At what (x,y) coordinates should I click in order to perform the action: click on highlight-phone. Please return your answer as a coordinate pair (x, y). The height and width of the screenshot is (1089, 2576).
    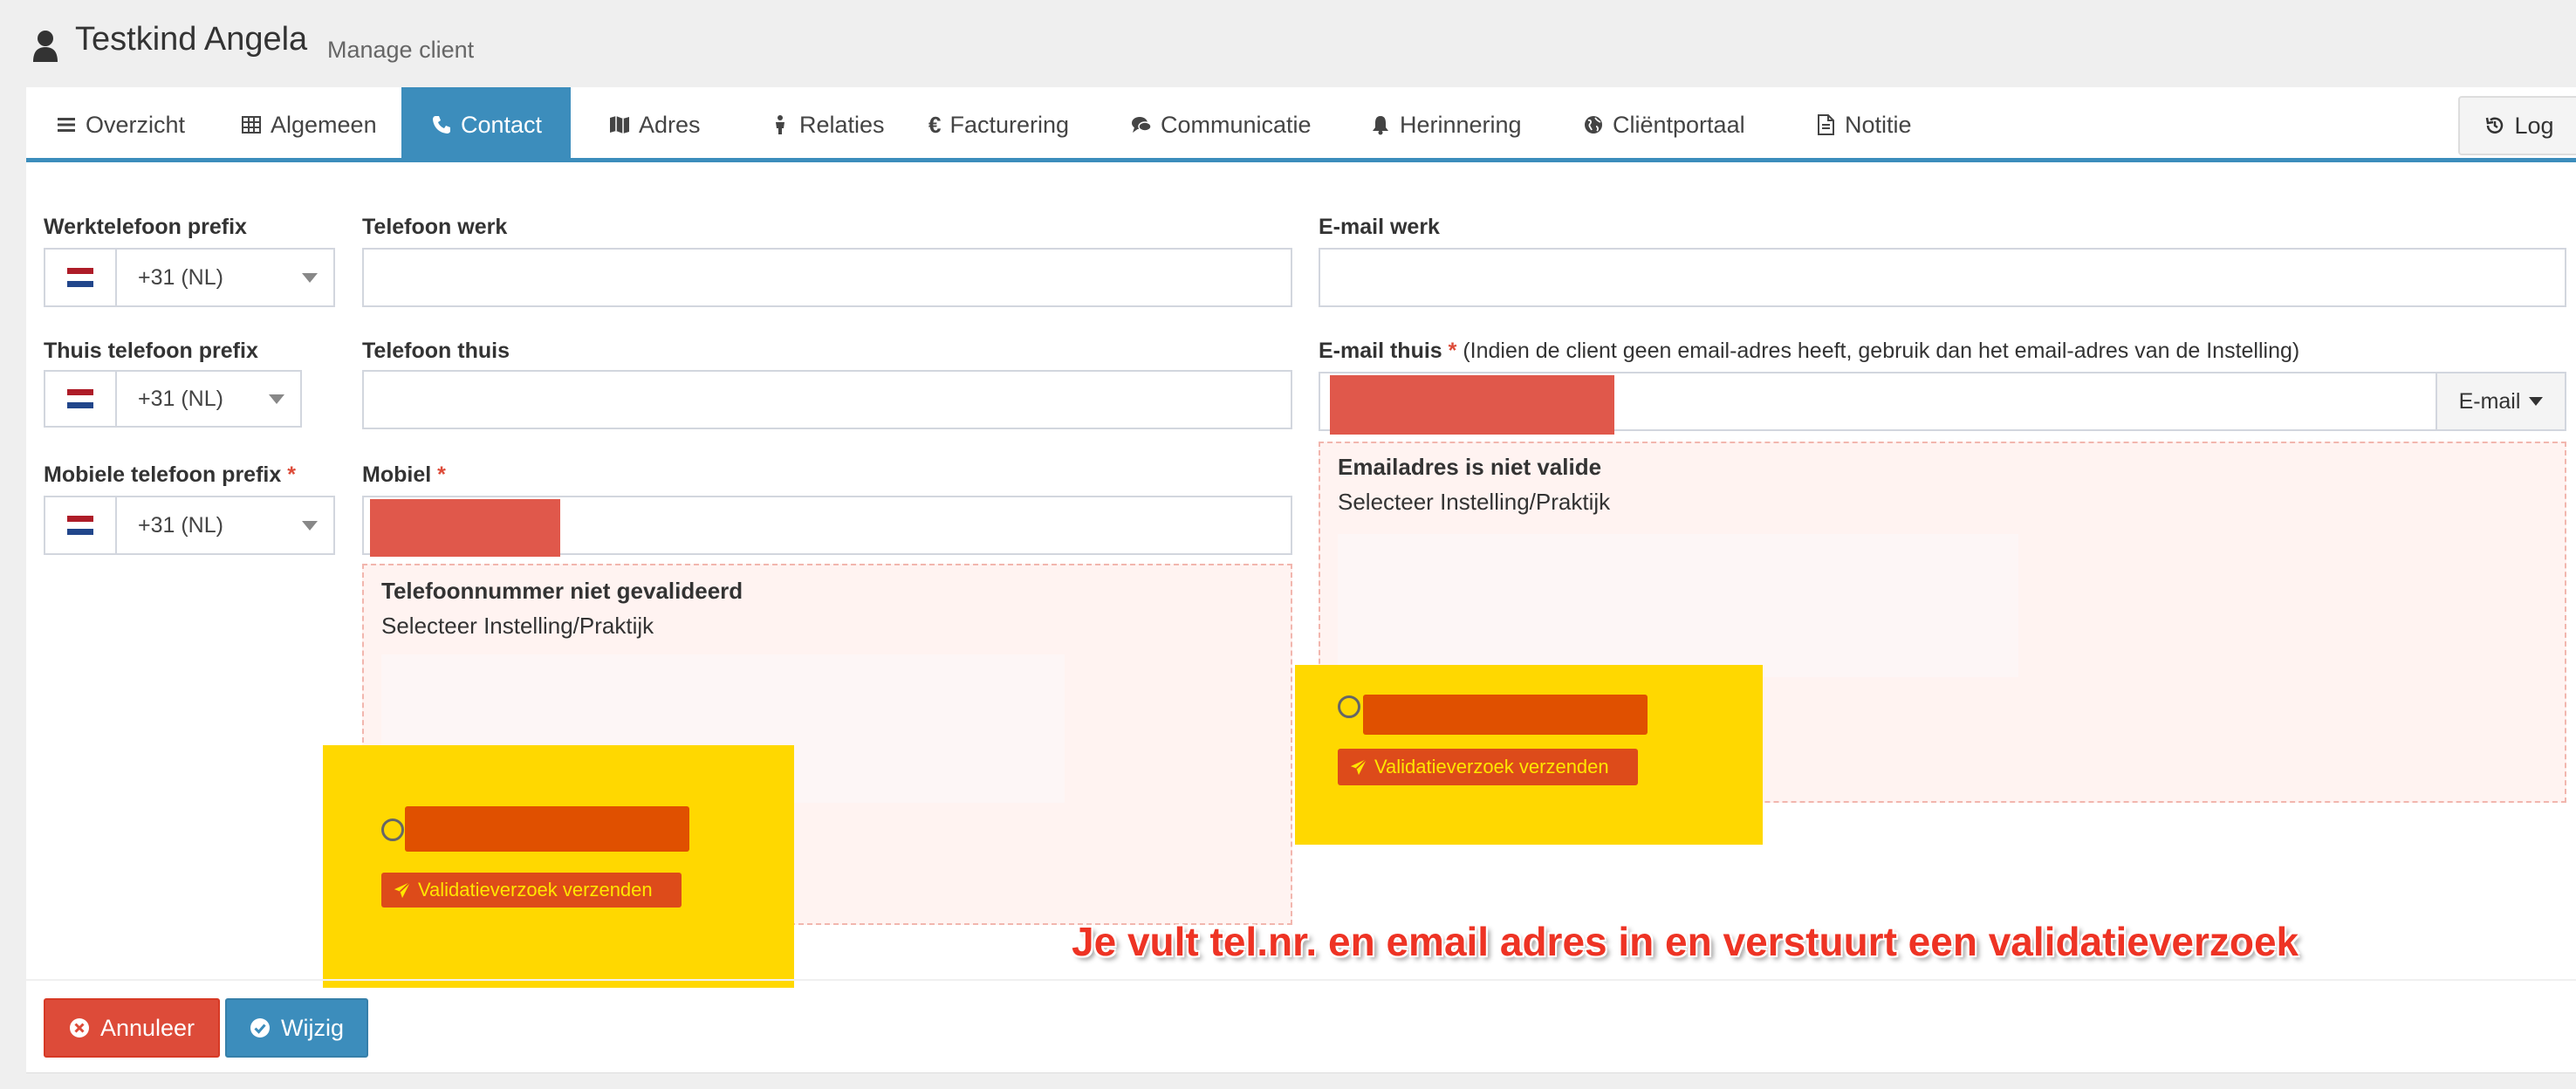
    Looking at the image, I should click on (558, 866).